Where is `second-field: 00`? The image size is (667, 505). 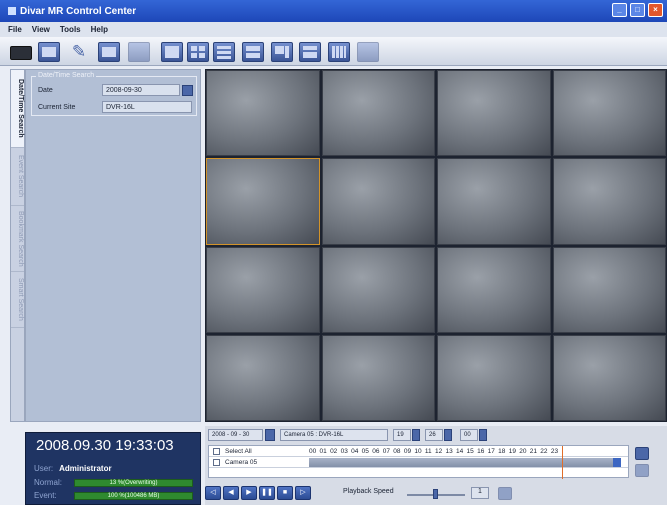
second-field: 00 is located at coordinates (469, 435).